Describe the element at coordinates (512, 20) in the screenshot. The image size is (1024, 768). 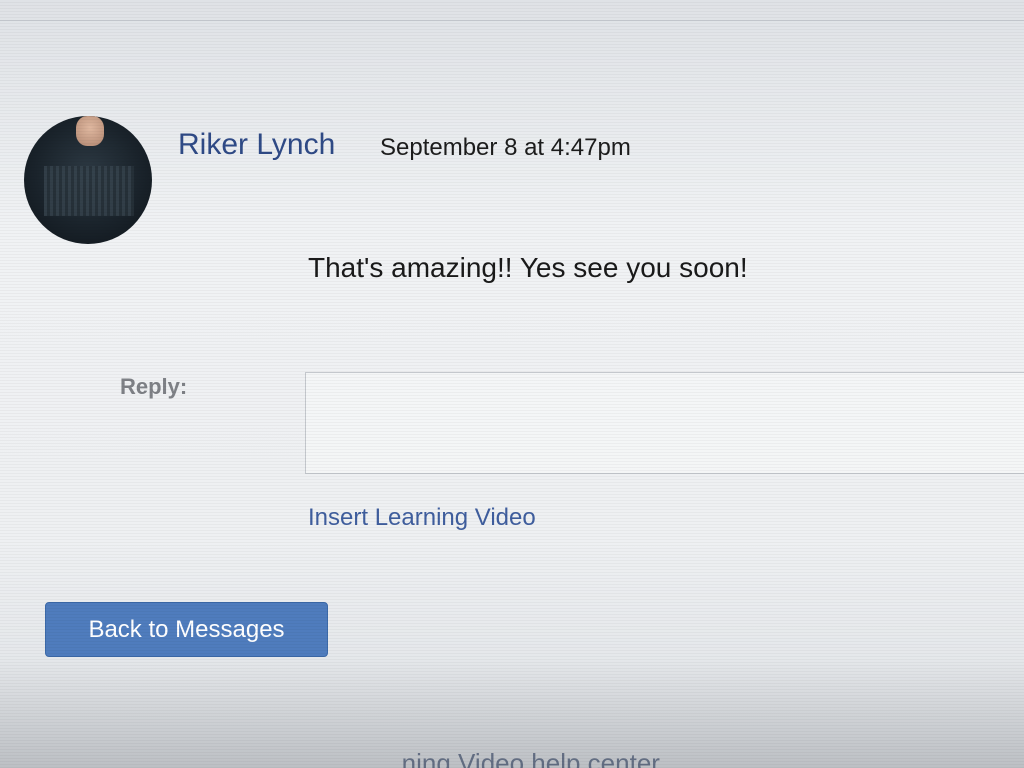
I see `top-divider` at that location.